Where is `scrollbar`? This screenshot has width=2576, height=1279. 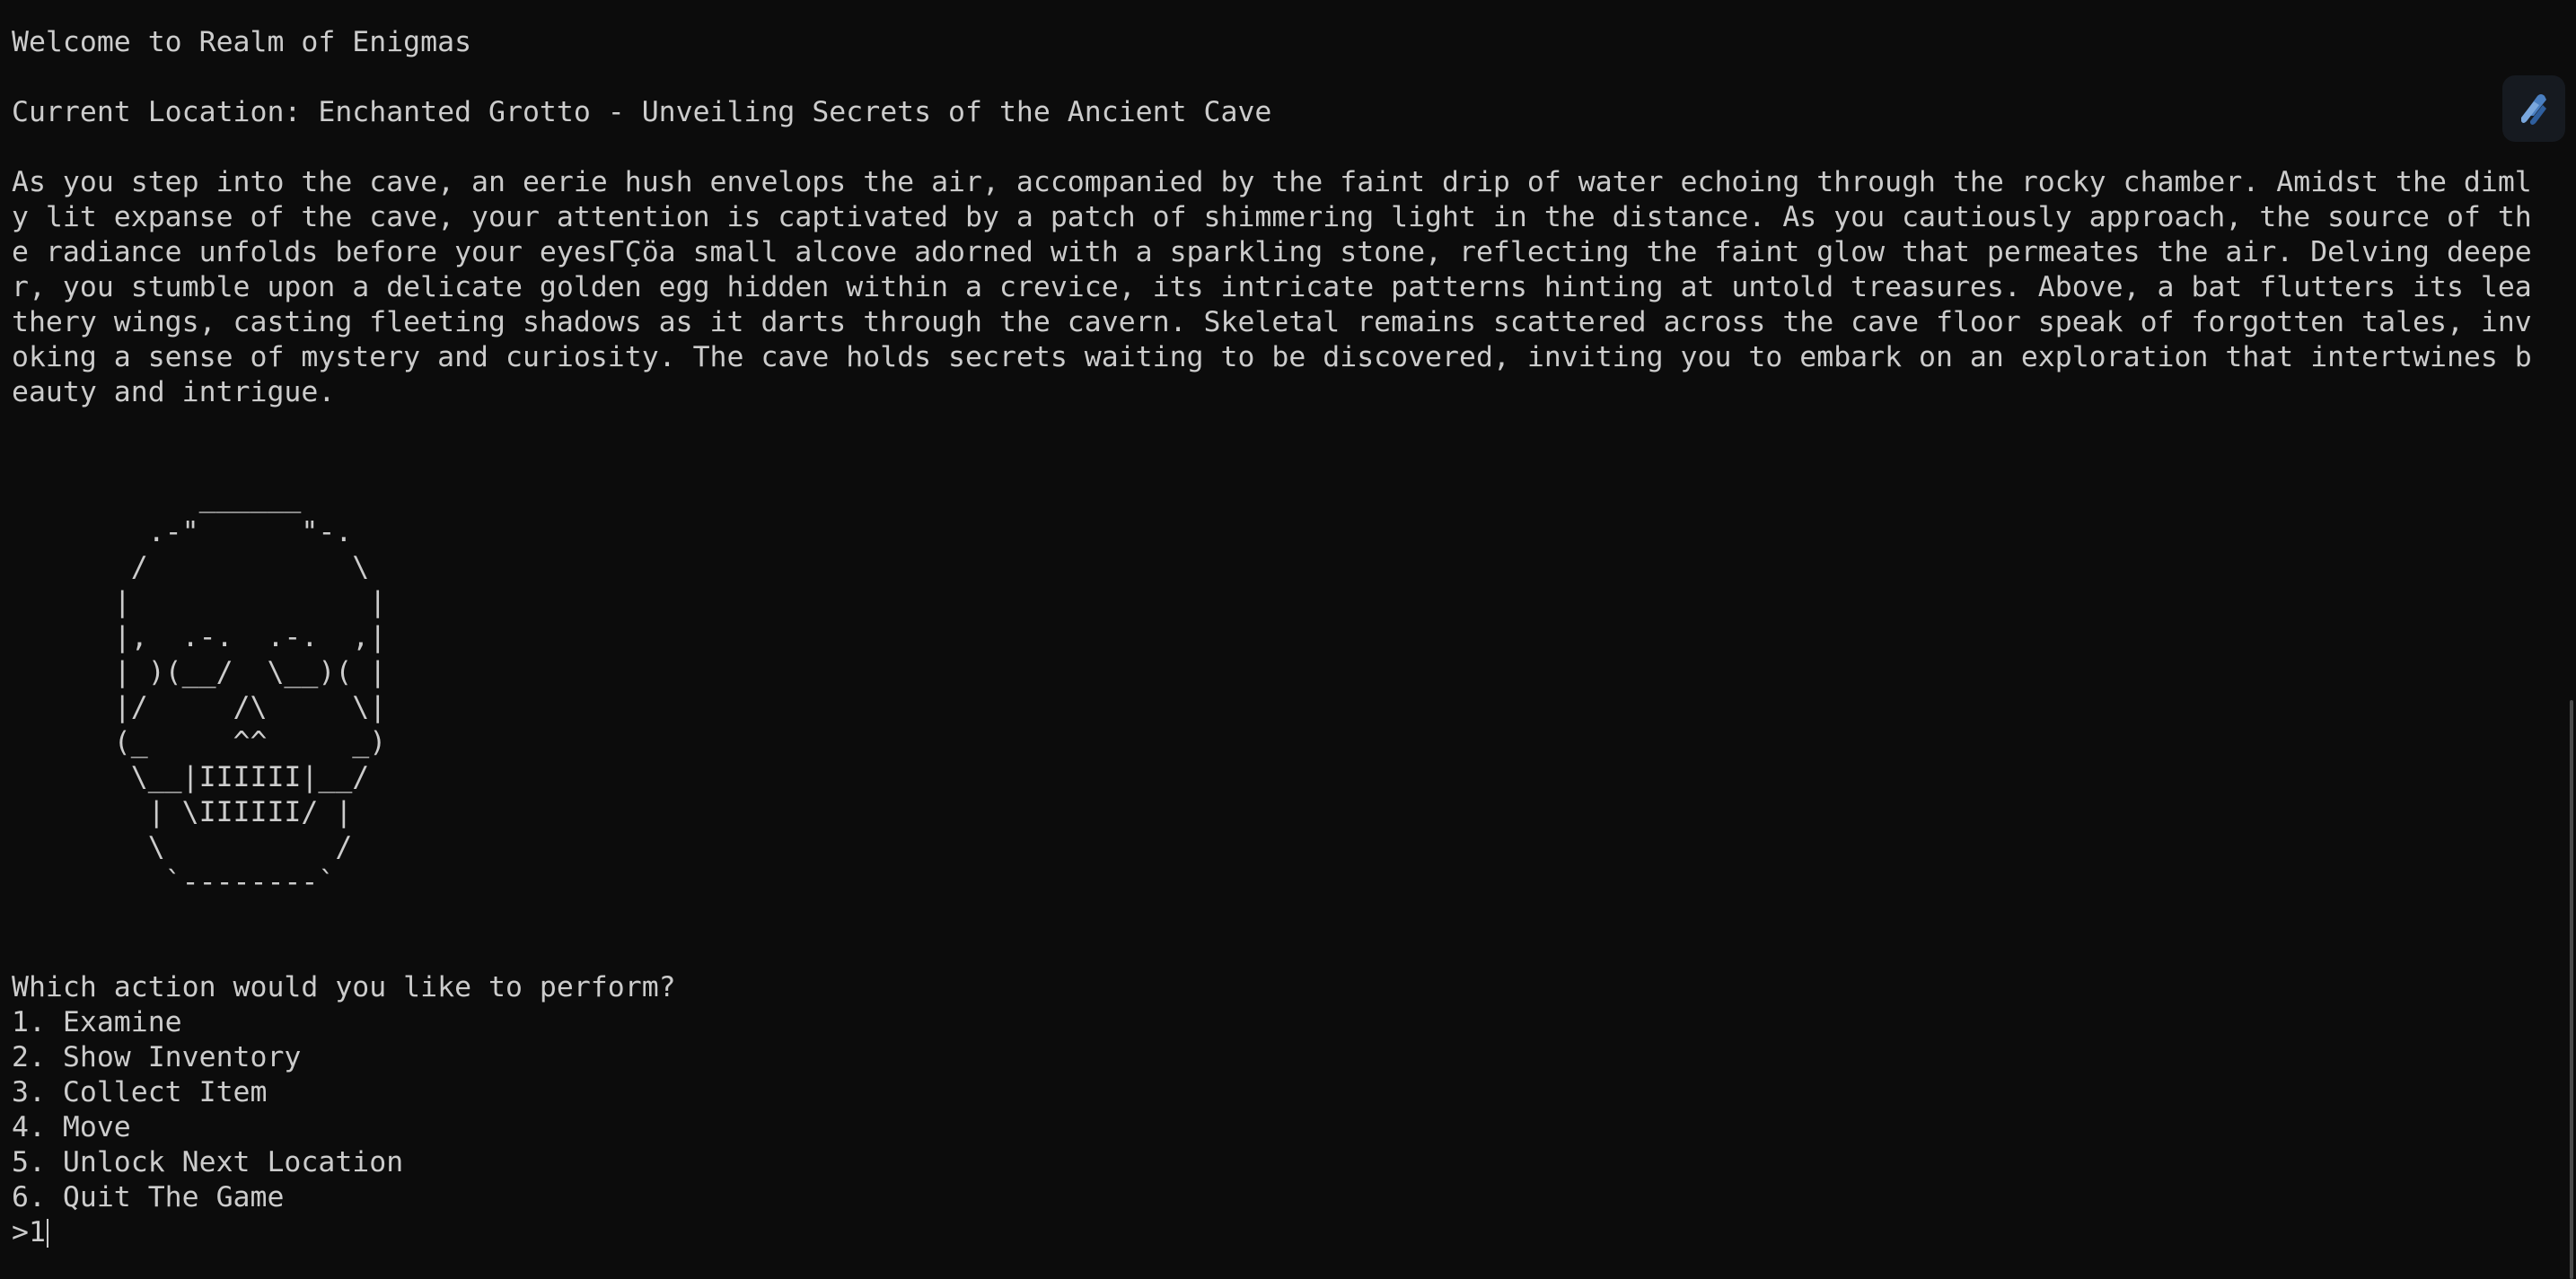 scrollbar is located at coordinates (2571, 639).